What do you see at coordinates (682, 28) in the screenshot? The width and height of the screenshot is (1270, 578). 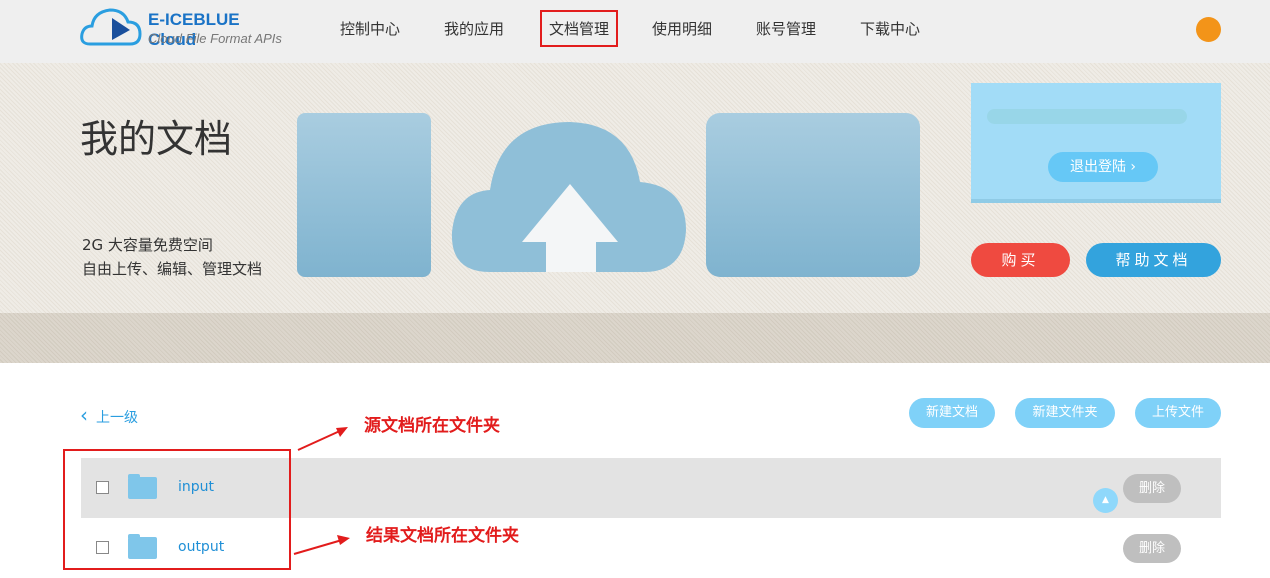 I see `nav-usage-details: 使用明细` at bounding box center [682, 28].